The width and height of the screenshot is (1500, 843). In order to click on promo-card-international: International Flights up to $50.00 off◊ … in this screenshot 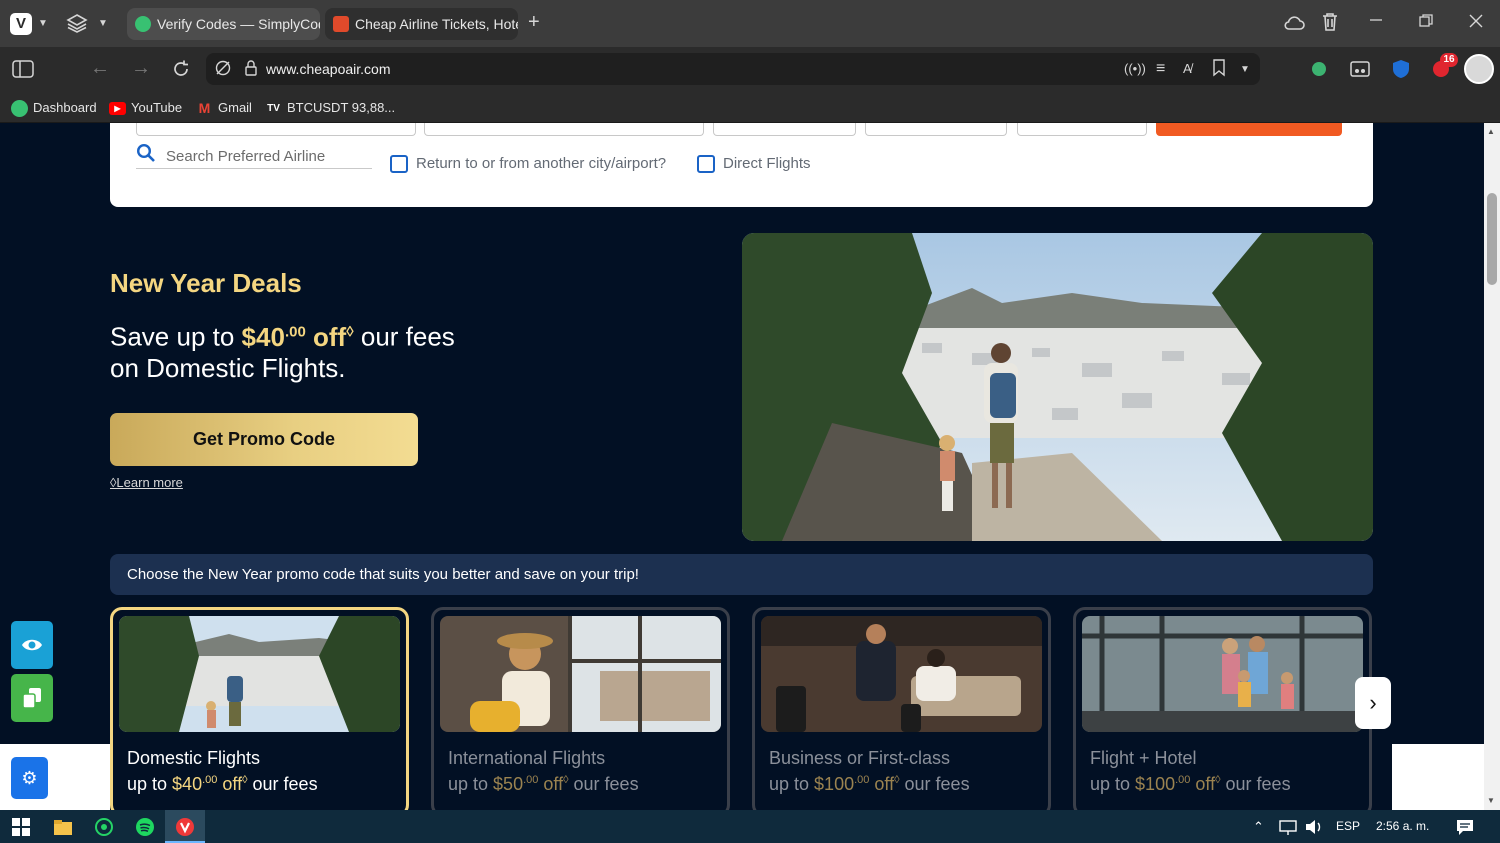, I will do `click(580, 708)`.